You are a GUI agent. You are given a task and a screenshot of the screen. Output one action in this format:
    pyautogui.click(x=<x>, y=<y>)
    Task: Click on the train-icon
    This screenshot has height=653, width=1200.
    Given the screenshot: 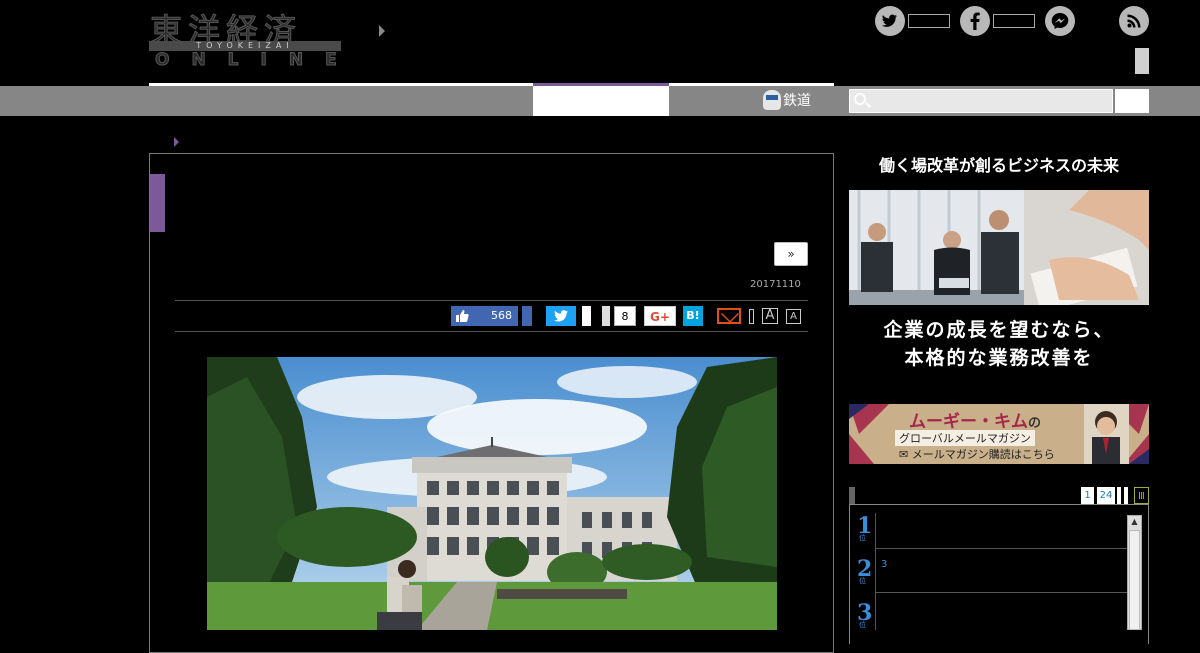 What is the action you would take?
    pyautogui.click(x=772, y=99)
    